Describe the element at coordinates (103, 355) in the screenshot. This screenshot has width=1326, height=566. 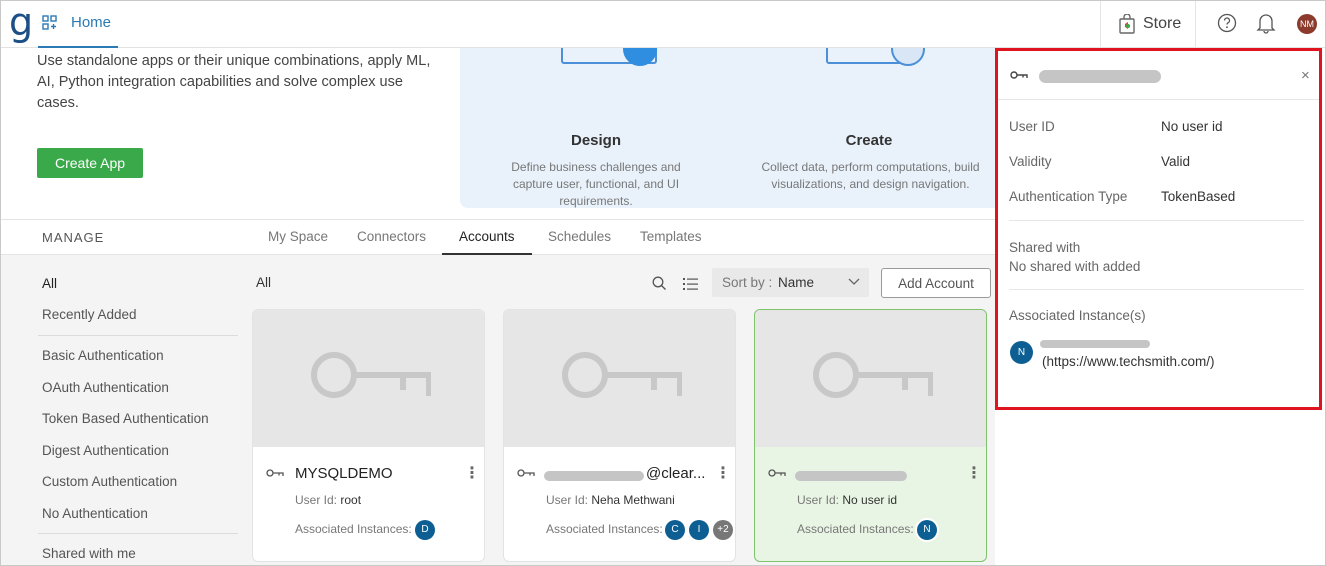
I see `sidebar-item-basic-auth: Basic Authentication` at that location.